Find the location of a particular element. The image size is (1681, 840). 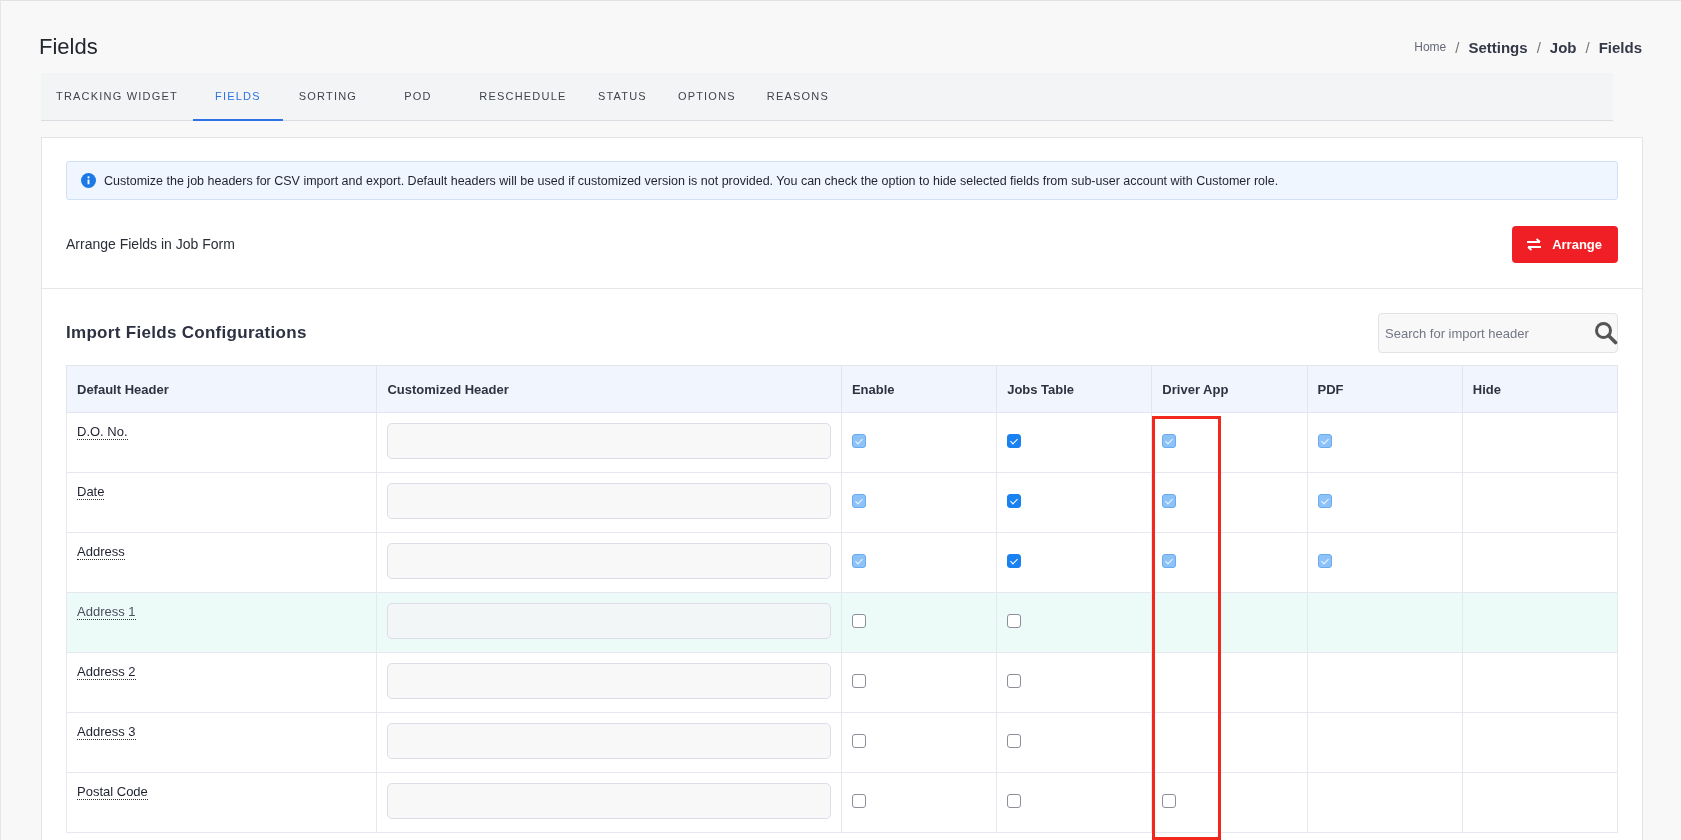

tab: FIELDS is located at coordinates (237, 97).